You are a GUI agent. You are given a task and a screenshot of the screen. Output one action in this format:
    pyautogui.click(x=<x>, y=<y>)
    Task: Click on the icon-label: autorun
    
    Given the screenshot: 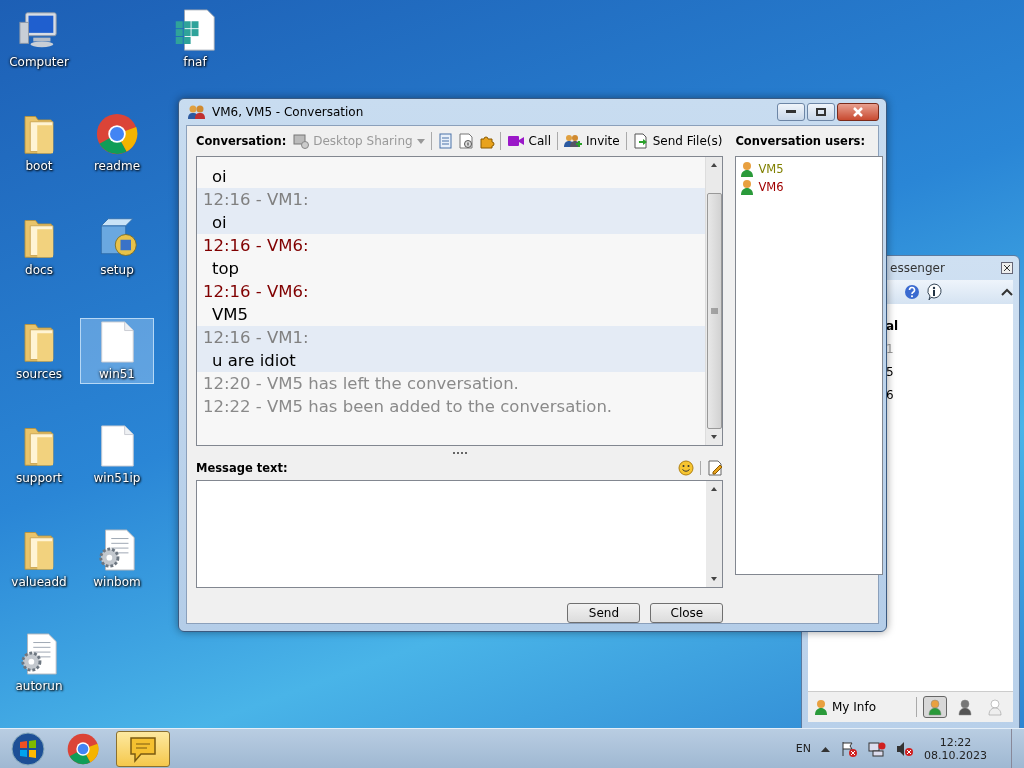 What is the action you would take?
    pyautogui.click(x=39, y=686)
    